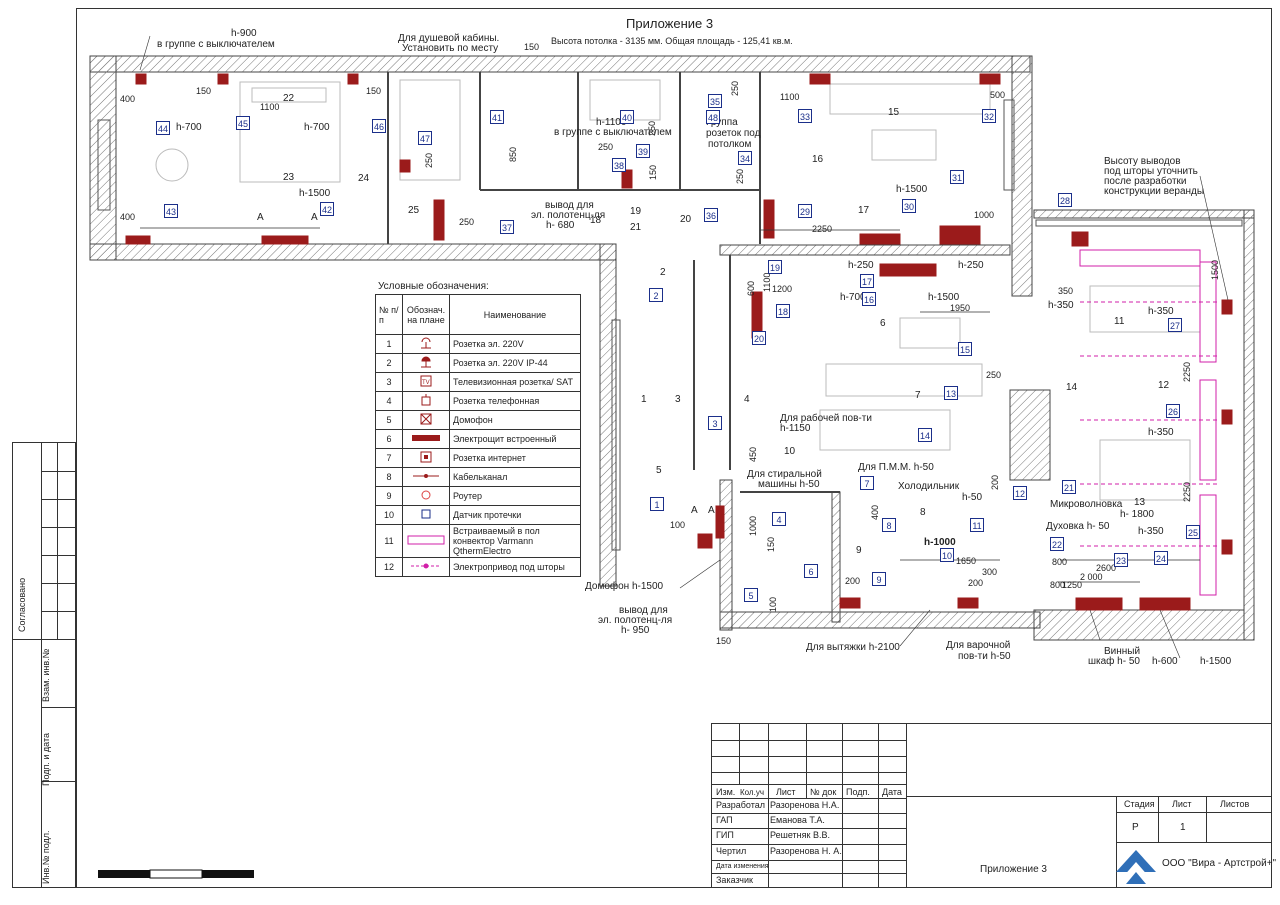 This screenshot has width=1280, height=905. I want to click on legend-row-name: Роутер, so click(515, 496).